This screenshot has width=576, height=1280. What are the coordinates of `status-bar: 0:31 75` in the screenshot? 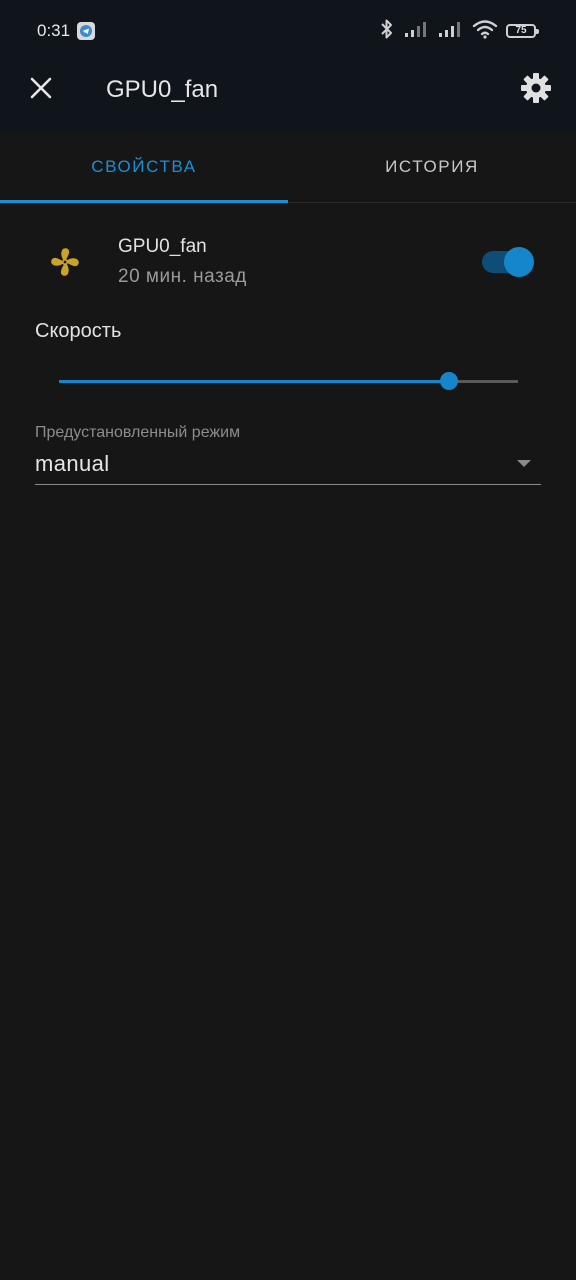 It's located at (288, 31).